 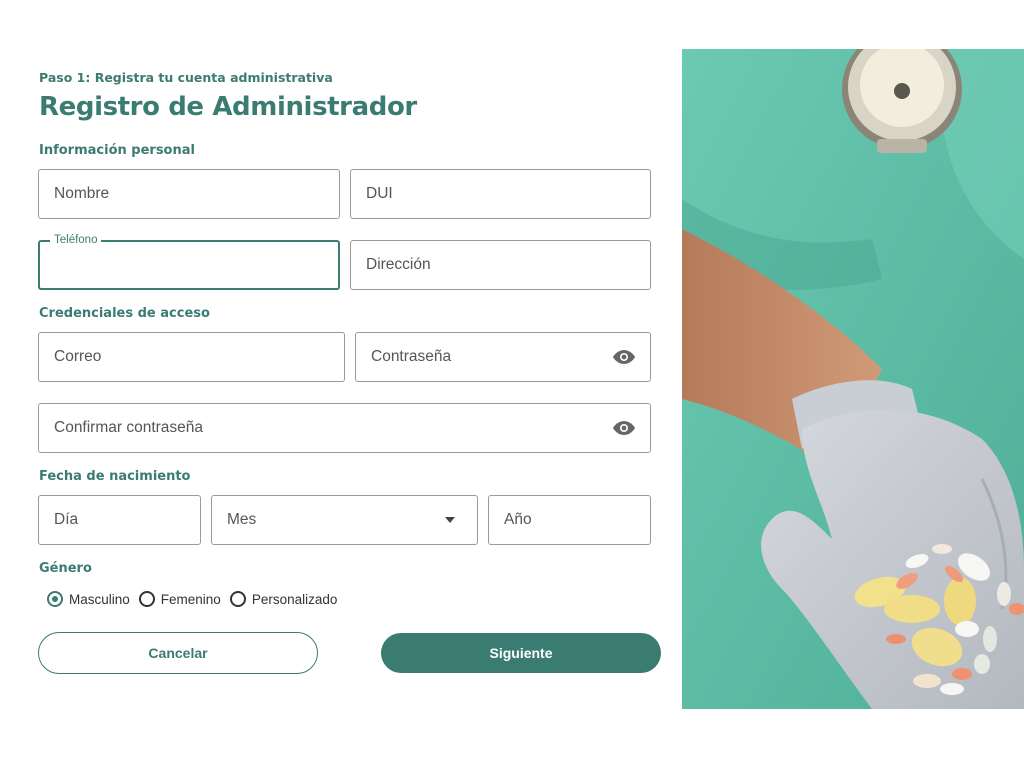 I want to click on gender-radio-group: Masculino Femenino Personalizado, so click(x=196, y=599).